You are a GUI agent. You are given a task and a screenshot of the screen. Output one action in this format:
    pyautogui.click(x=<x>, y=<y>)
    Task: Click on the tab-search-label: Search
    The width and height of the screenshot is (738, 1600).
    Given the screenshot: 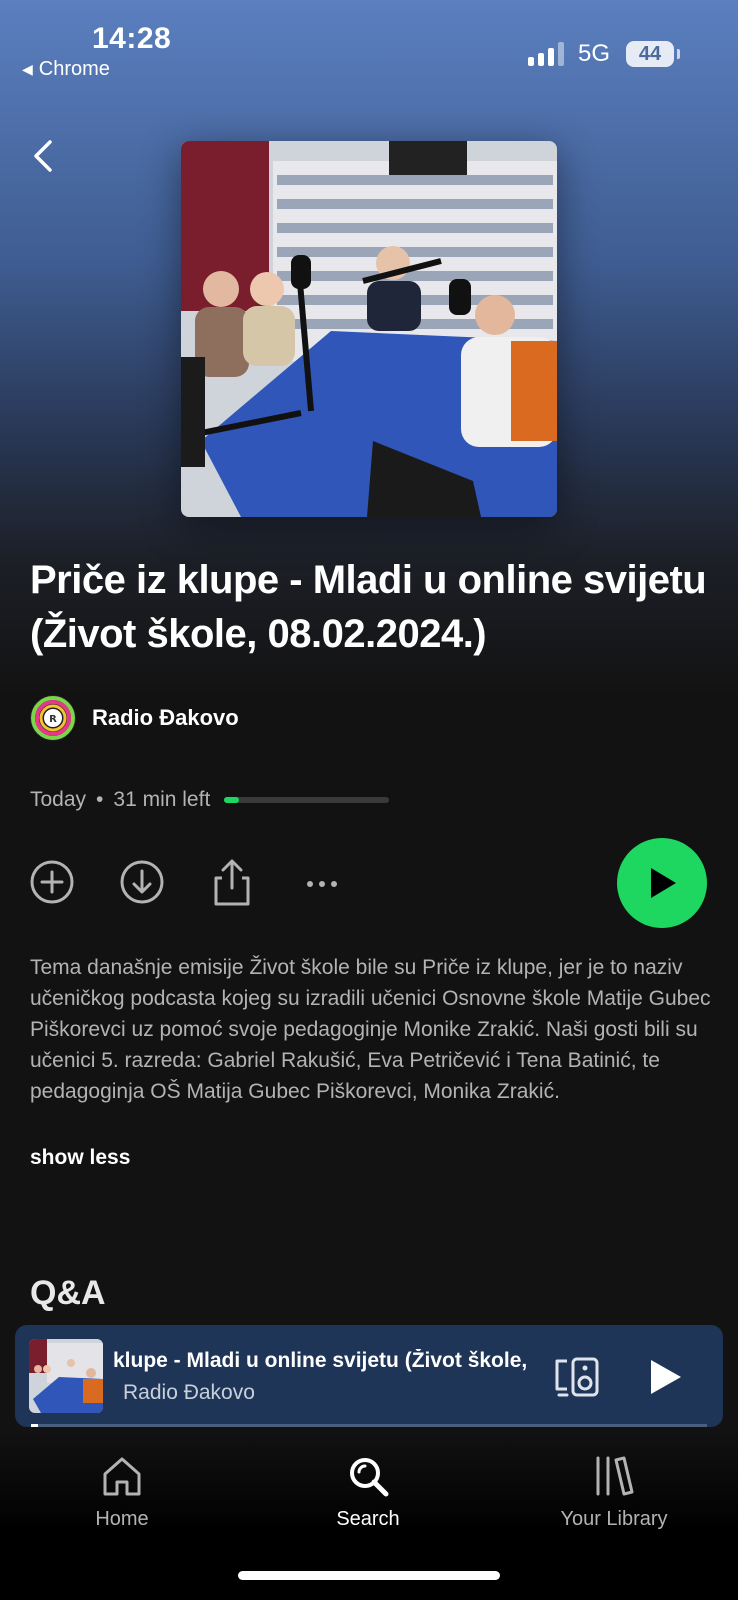 What is the action you would take?
    pyautogui.click(x=368, y=1519)
    